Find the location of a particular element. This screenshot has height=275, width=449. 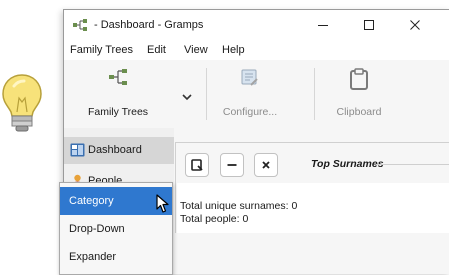

menu-view: View is located at coordinates (196, 50).